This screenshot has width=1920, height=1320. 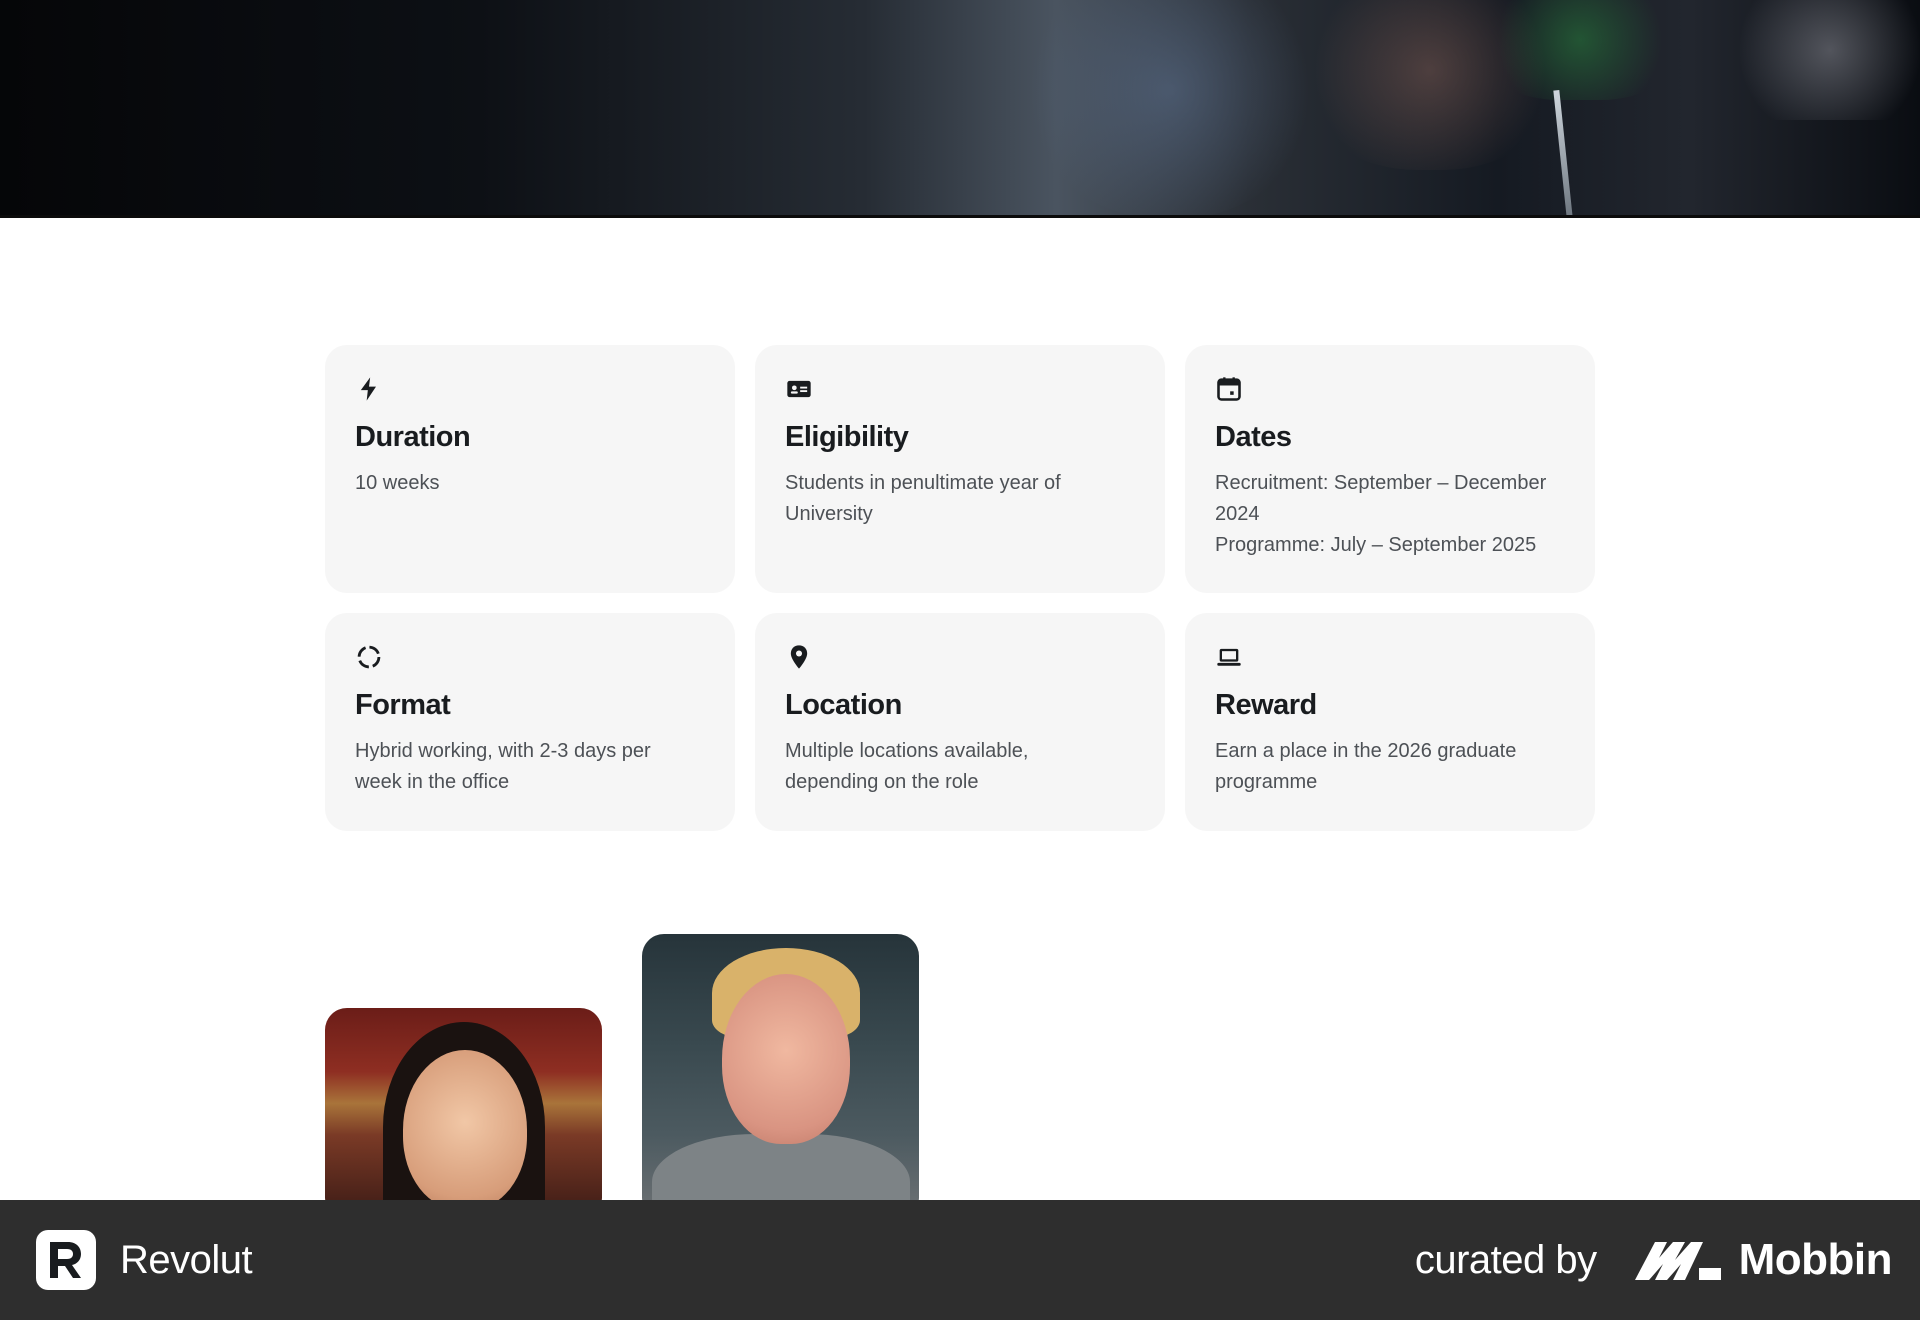 I want to click on card-title: Location, so click(x=843, y=705).